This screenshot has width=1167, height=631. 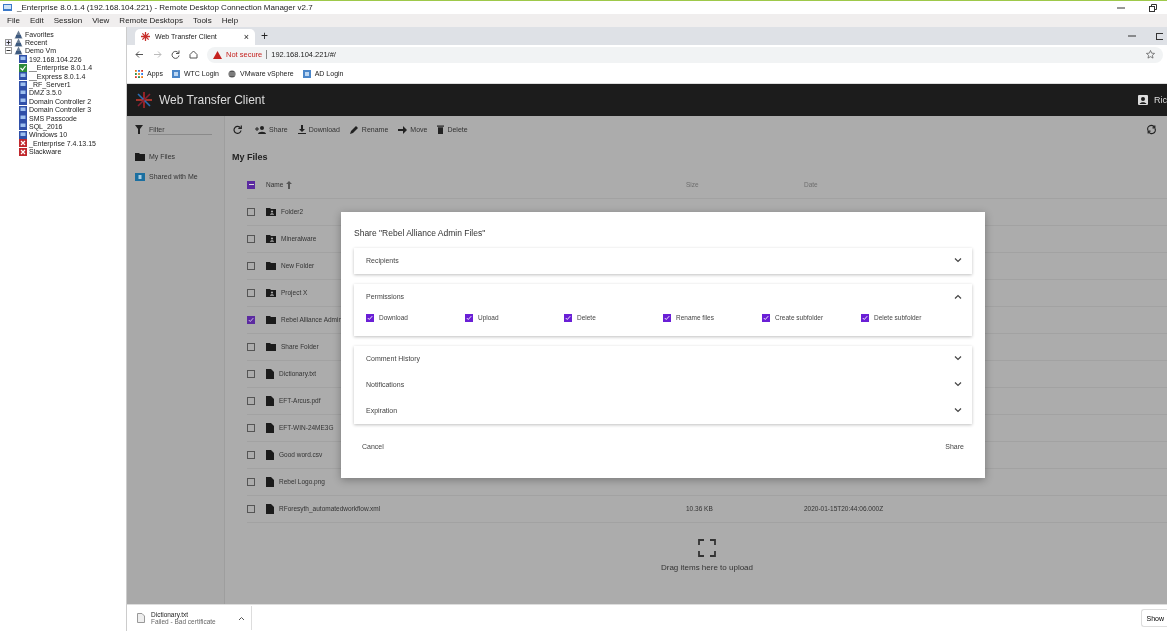 I want to click on globe-icon, so click(x=232, y=73).